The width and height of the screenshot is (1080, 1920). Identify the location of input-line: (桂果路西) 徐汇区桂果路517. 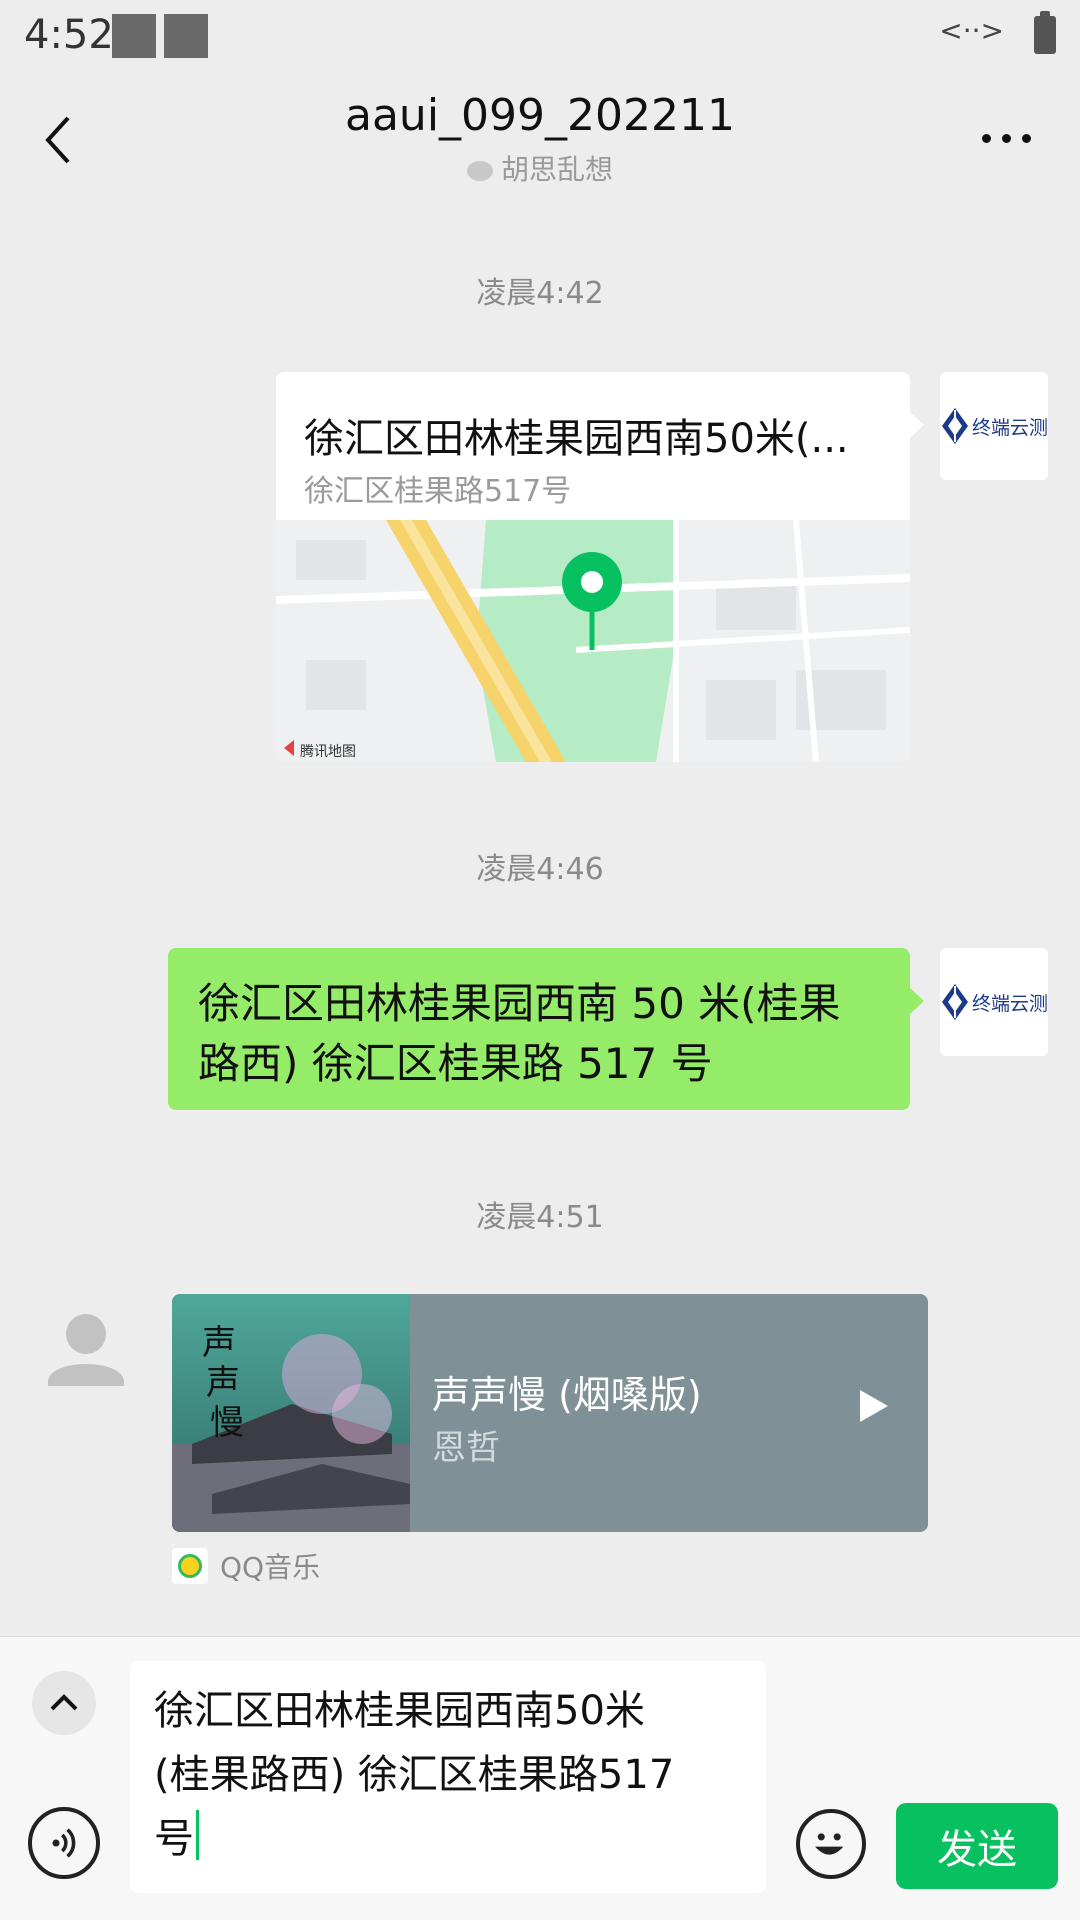
(414, 1775).